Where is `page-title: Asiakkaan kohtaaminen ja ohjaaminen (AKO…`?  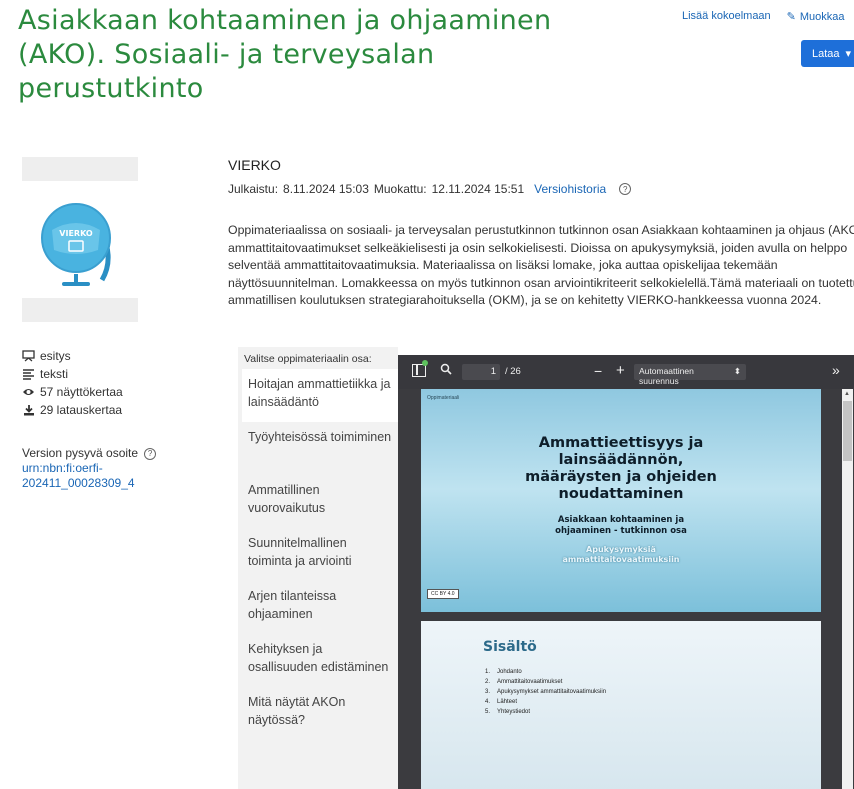 page-title: Asiakkaan kohtaaminen ja ohjaaminen (AKO… is located at coordinates (285, 54).